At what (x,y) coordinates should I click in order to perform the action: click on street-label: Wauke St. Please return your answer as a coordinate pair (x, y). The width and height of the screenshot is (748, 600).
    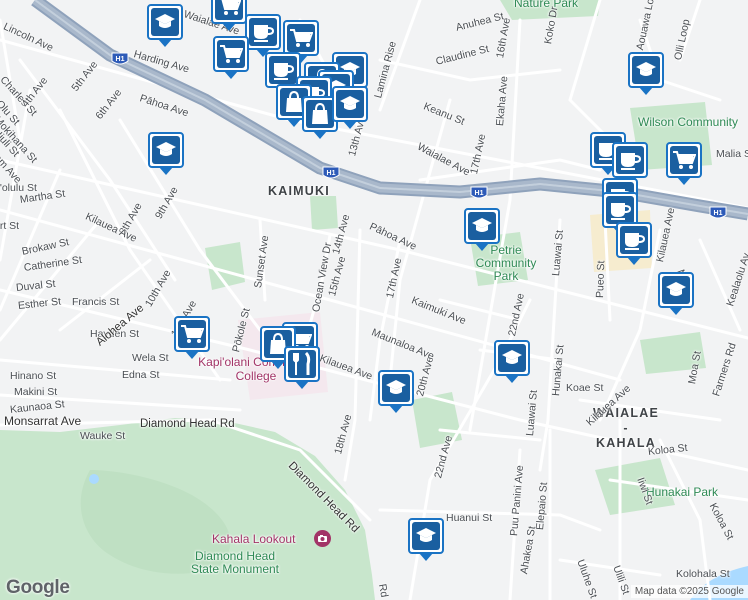
    Looking at the image, I should click on (103, 436).